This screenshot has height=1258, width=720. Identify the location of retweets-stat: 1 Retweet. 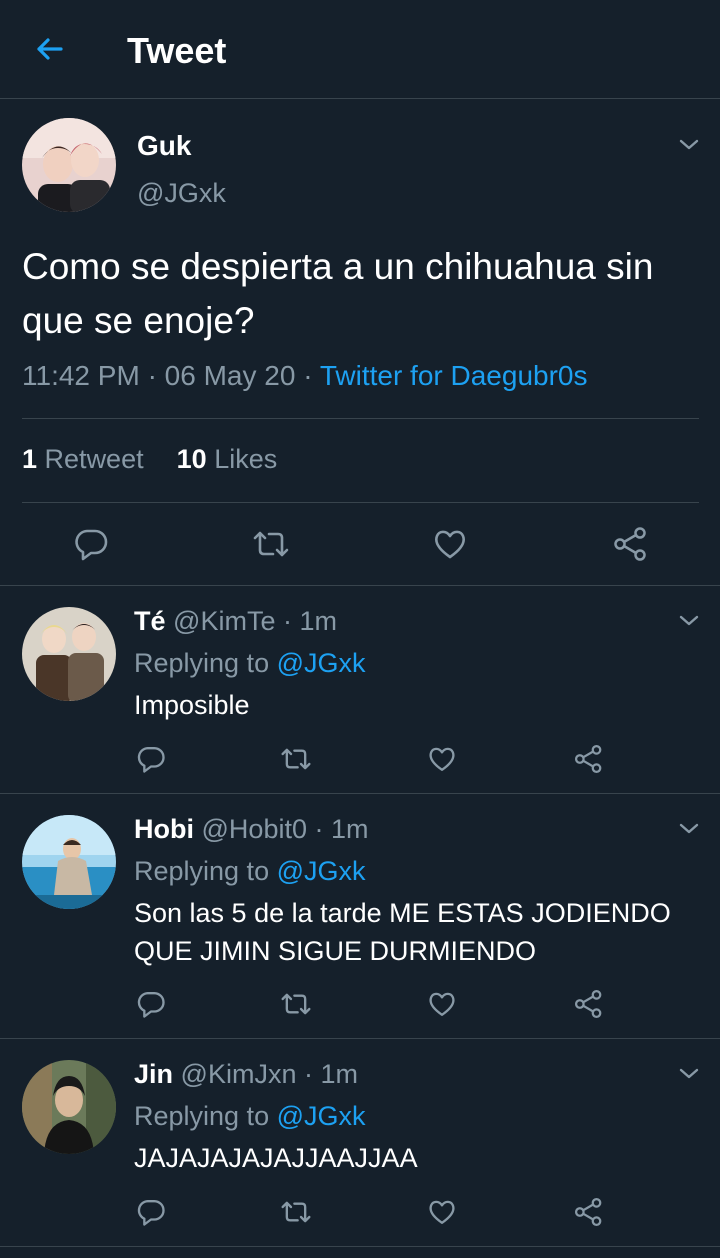
(83, 459).